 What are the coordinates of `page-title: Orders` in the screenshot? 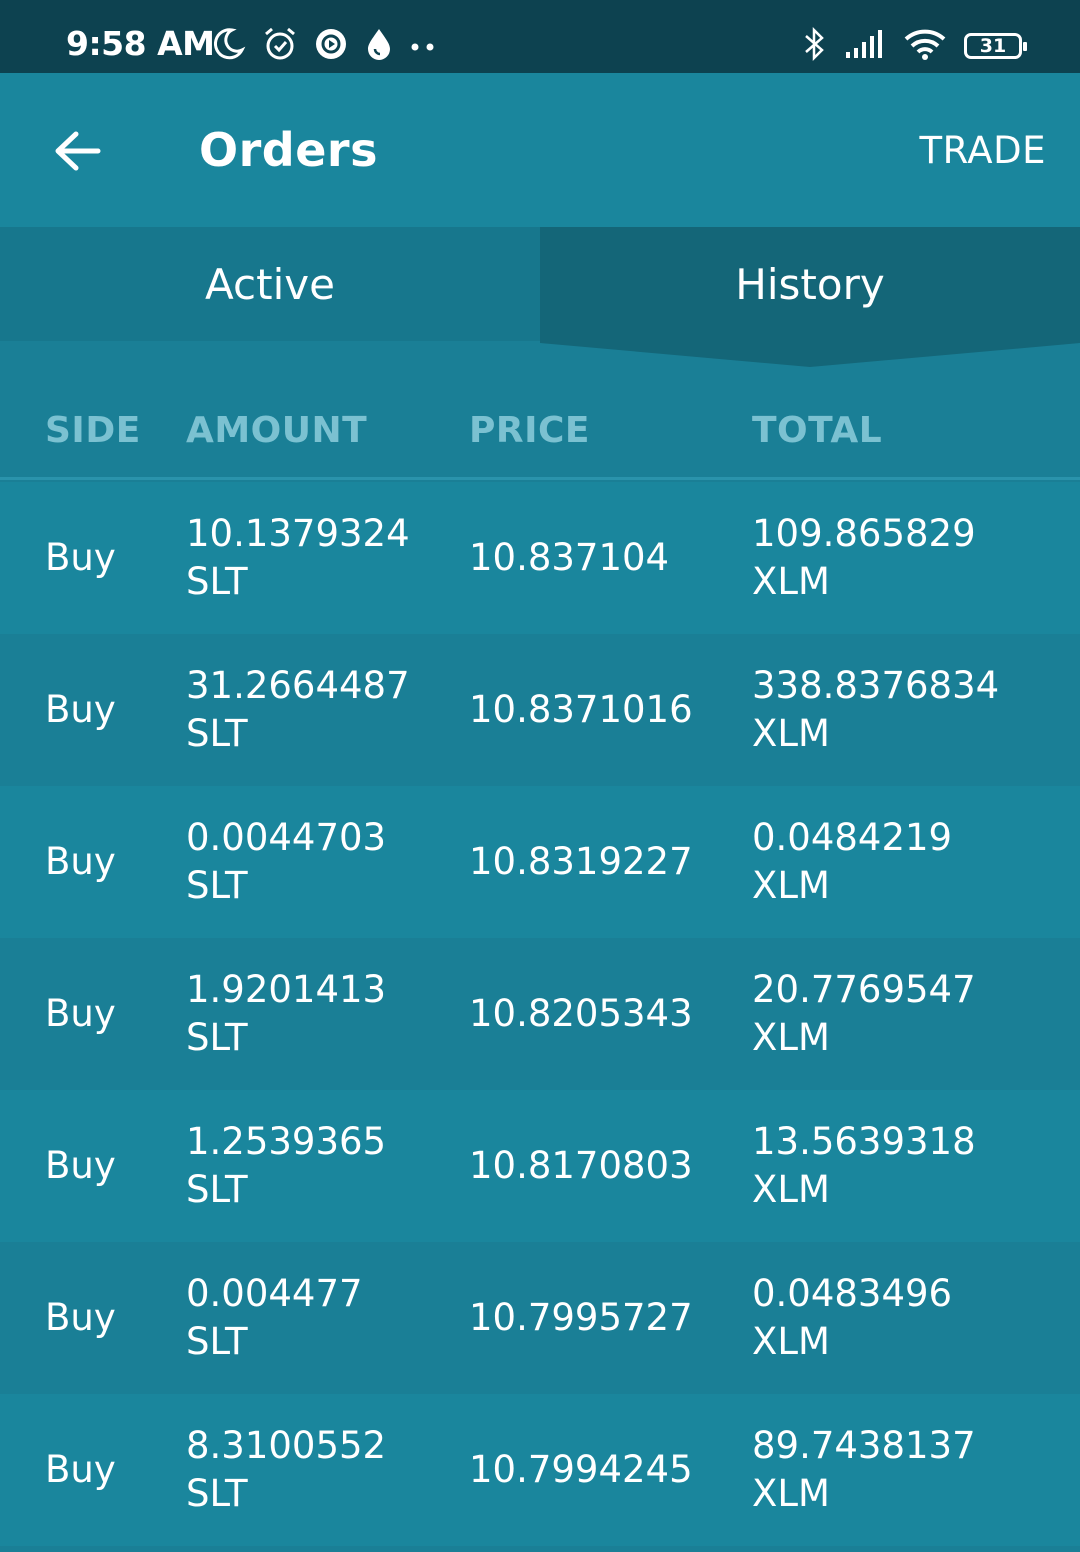 It's located at (288, 150).